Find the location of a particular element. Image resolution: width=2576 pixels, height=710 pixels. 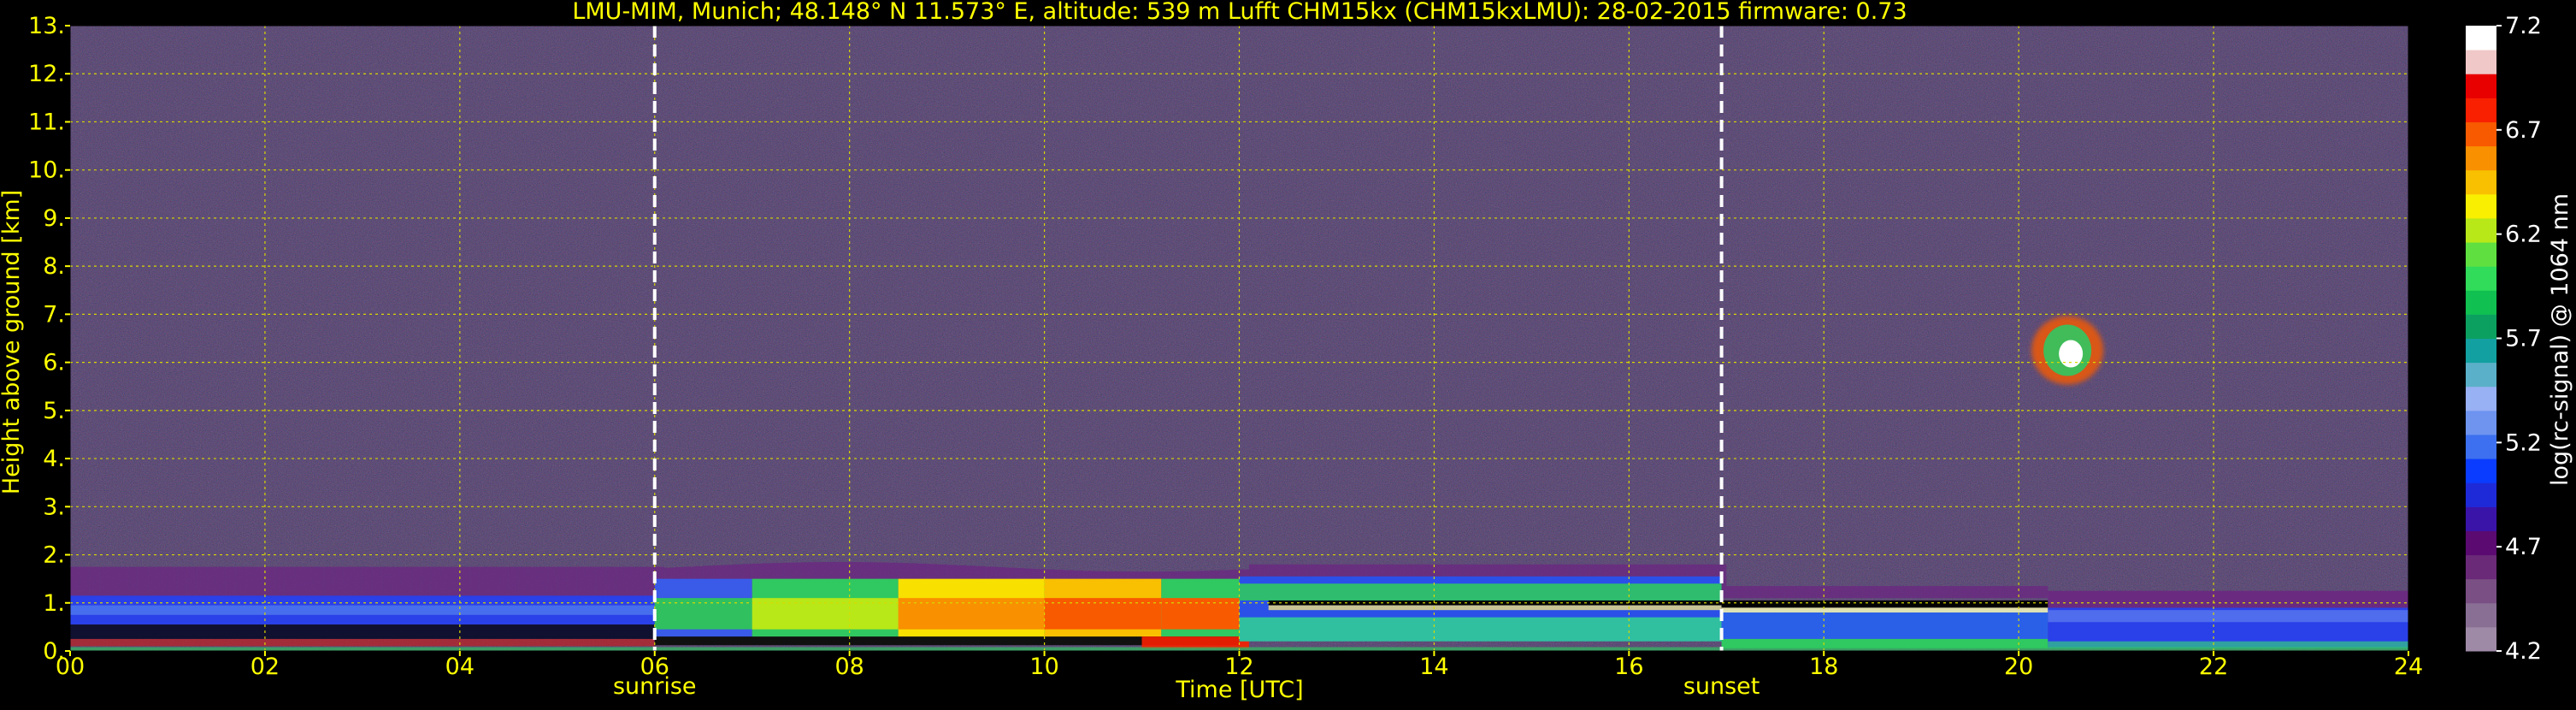

evening-black-line is located at coordinates (1884, 604).